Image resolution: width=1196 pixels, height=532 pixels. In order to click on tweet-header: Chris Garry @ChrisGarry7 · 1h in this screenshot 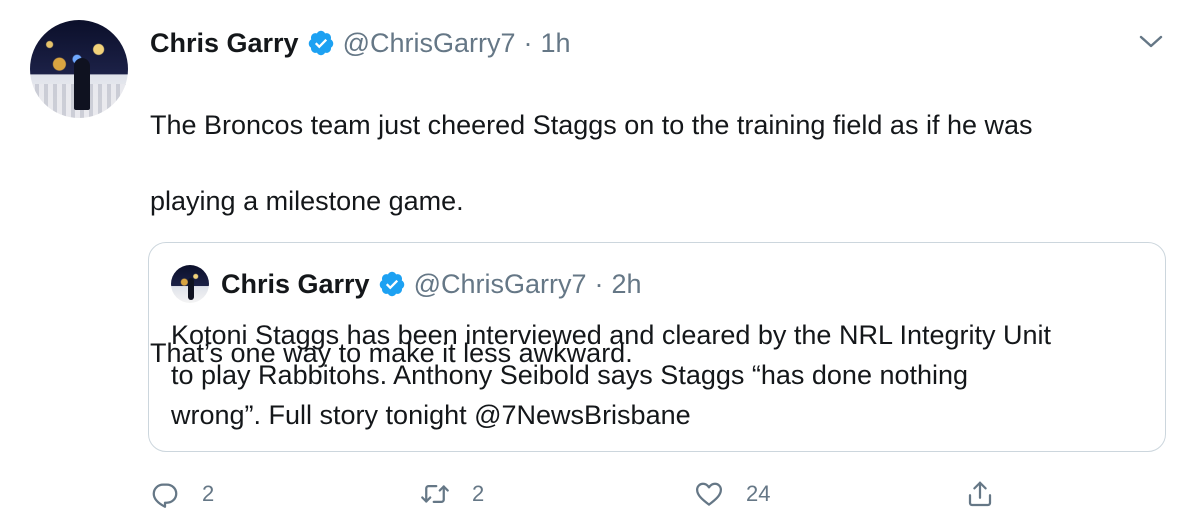, I will do `click(360, 43)`.